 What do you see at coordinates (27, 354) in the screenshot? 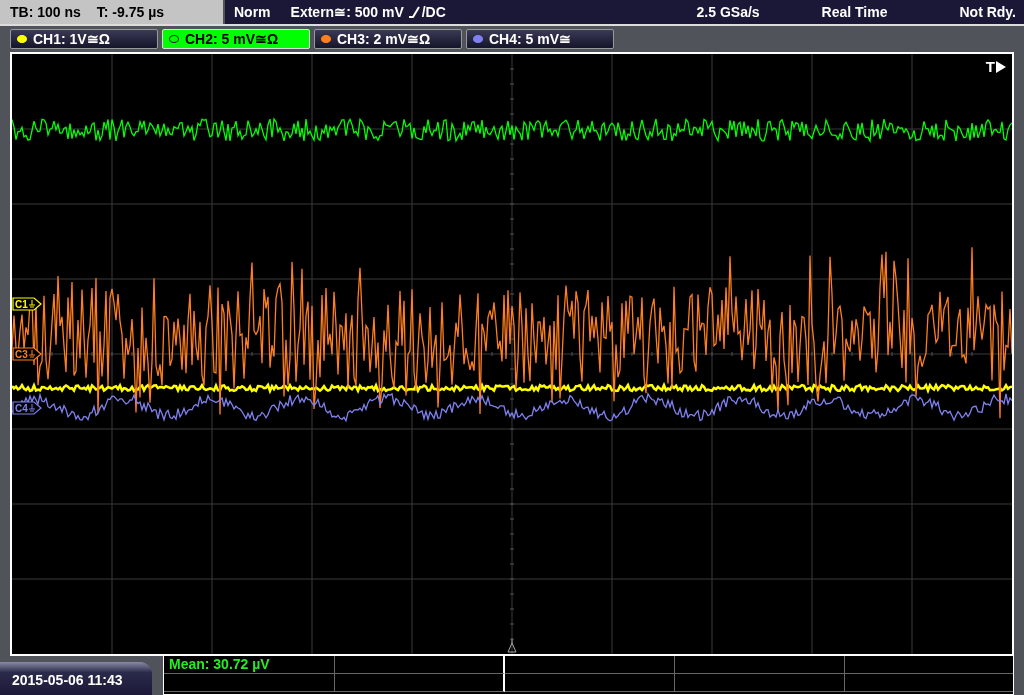
I see `channel-marker: C3` at bounding box center [27, 354].